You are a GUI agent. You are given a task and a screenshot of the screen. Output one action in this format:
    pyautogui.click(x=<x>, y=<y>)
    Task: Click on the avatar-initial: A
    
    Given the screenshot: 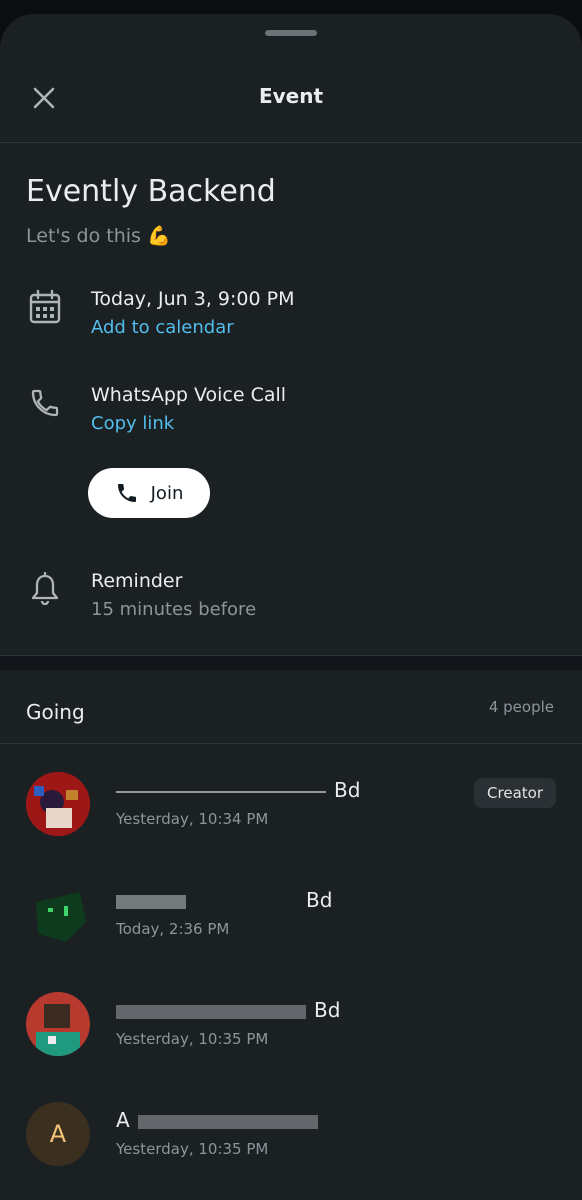 What is the action you would take?
    pyautogui.click(x=58, y=1134)
    